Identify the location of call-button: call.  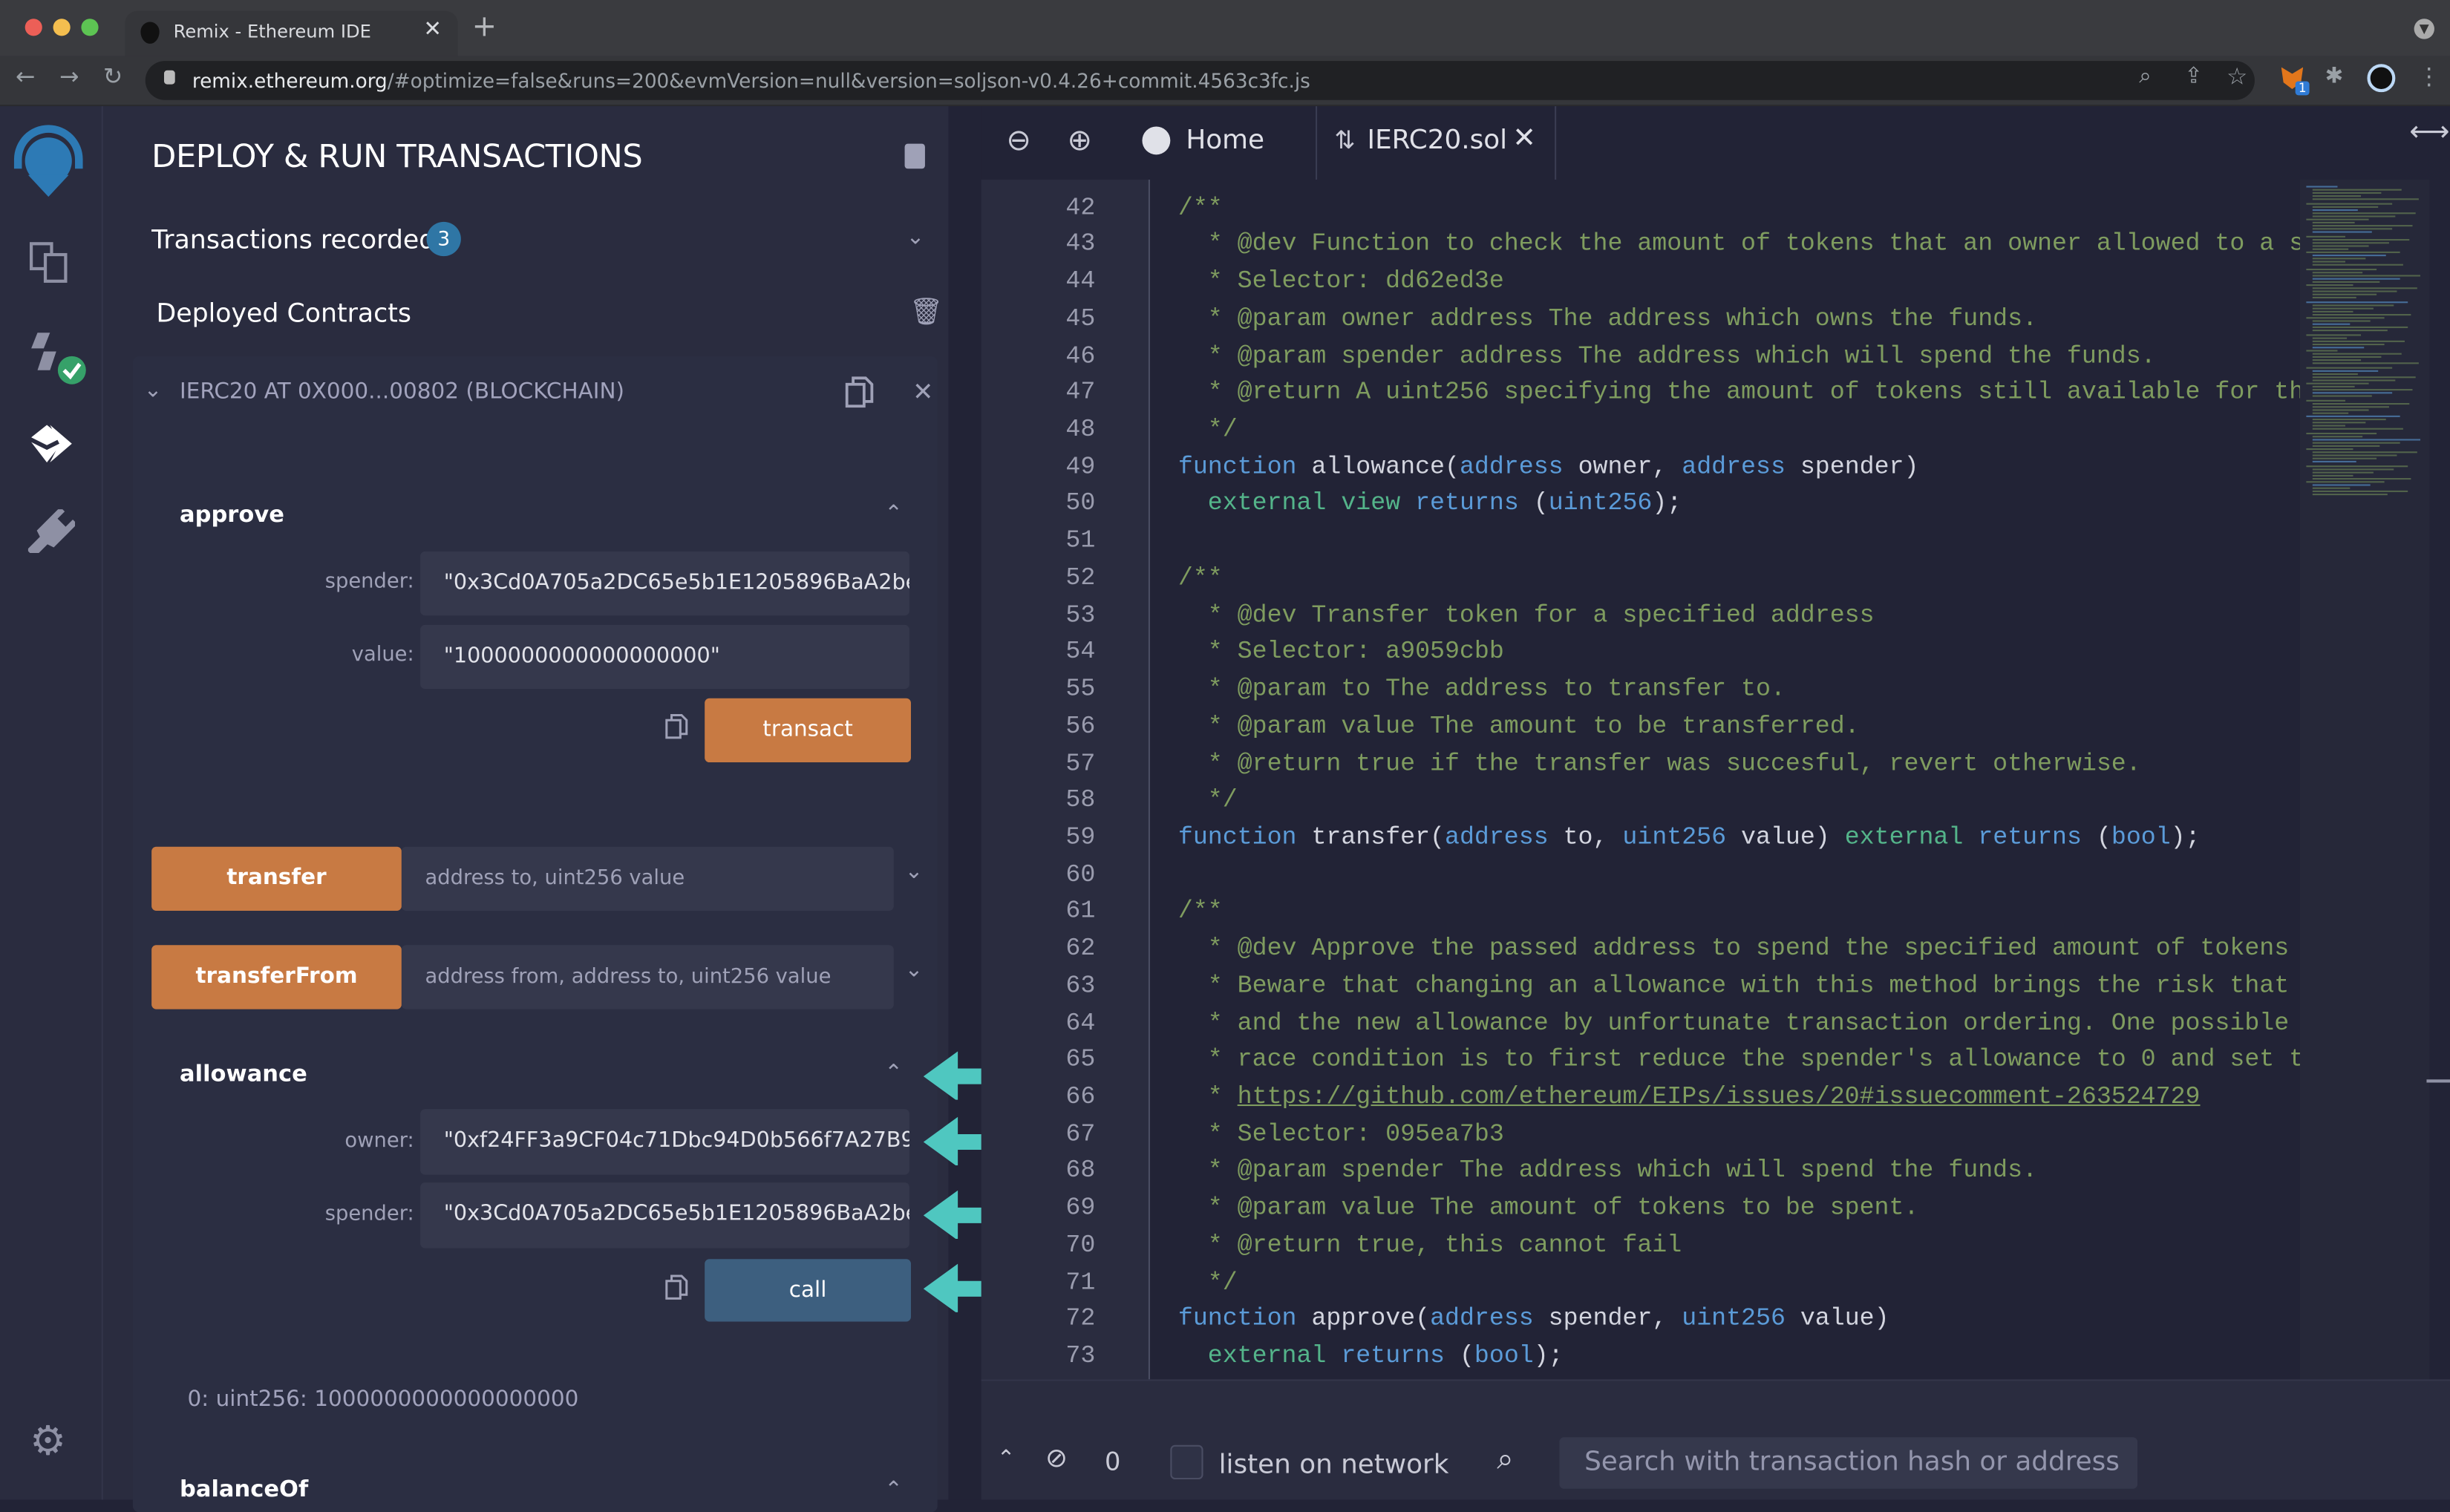
(808, 1290).